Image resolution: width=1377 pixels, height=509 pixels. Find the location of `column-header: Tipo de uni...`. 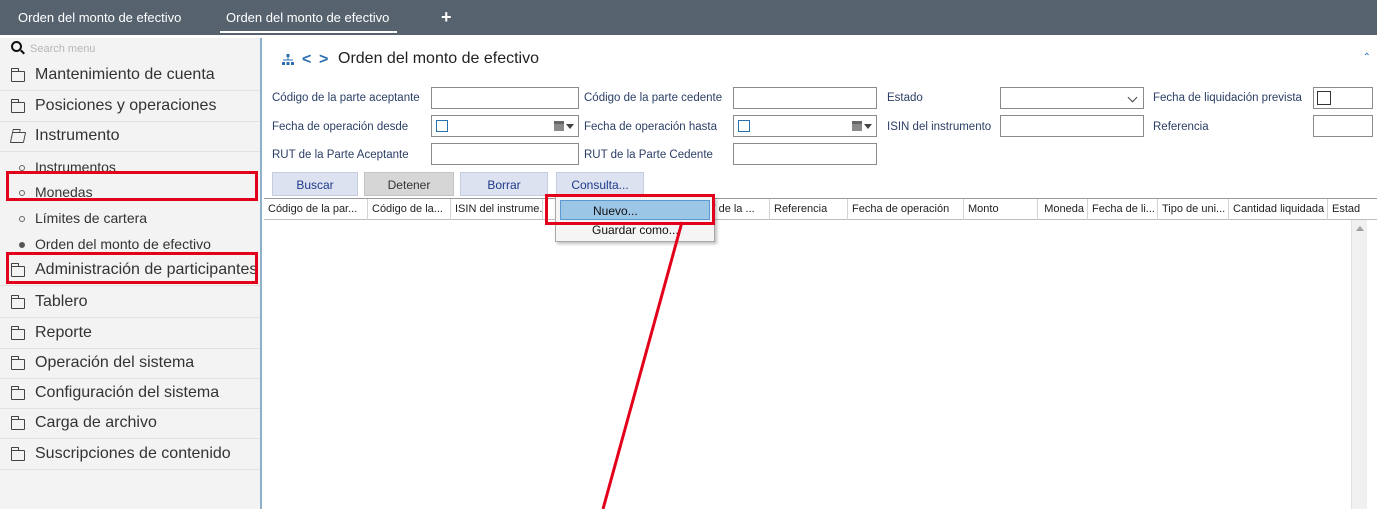

column-header: Tipo de uni... is located at coordinates (1193, 209).